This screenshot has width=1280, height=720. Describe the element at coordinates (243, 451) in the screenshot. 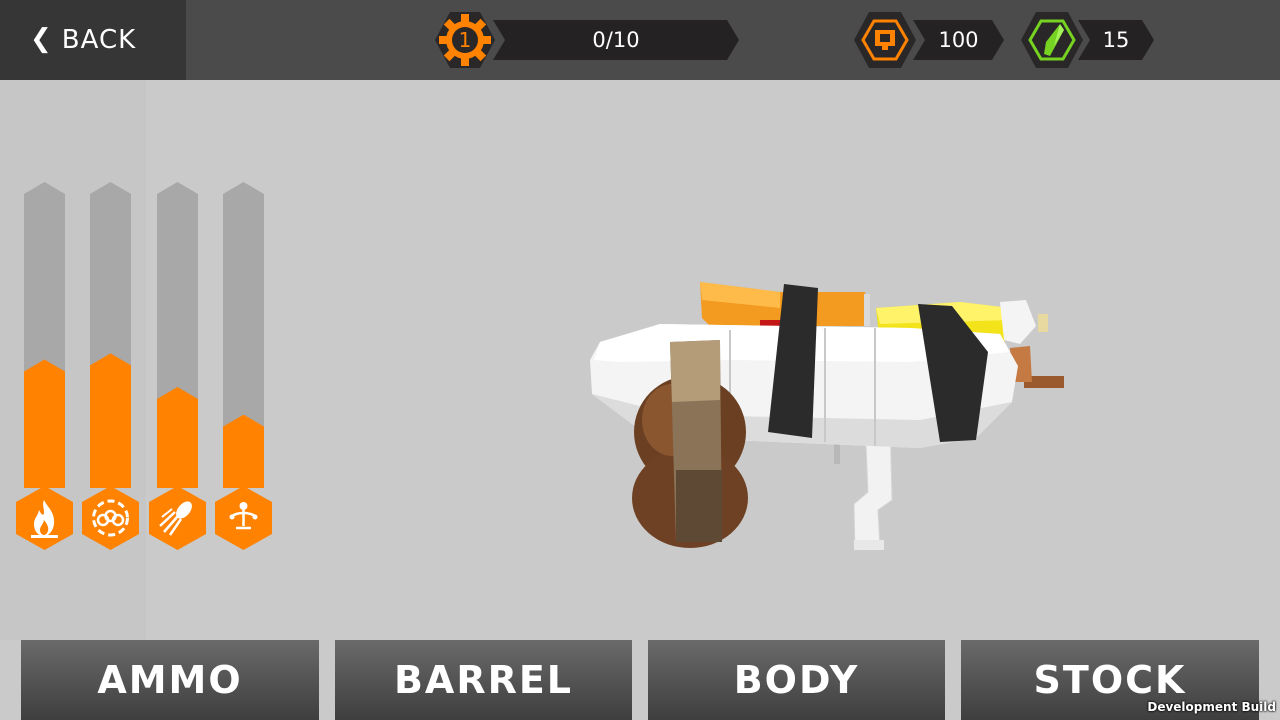

I see `stat-fill-spread` at that location.